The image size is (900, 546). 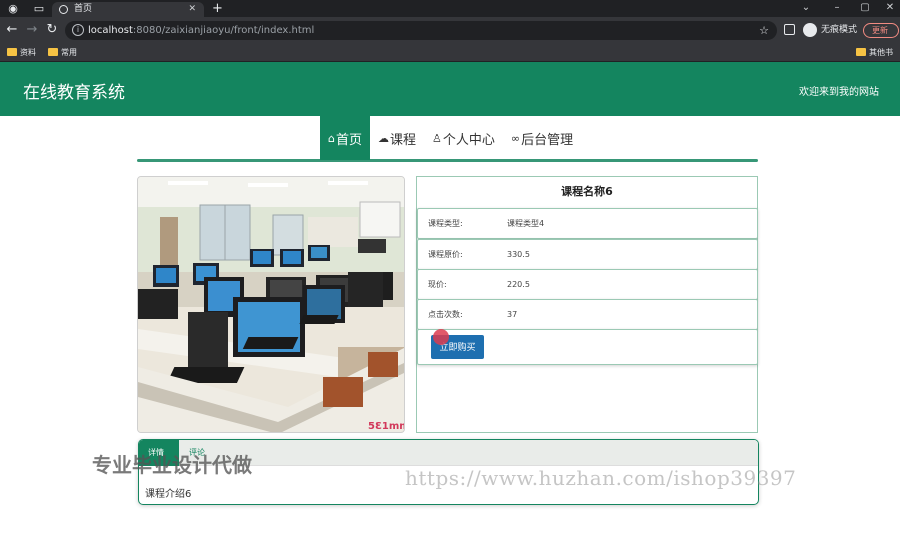 I want to click on field-value: 220.5, so click(x=518, y=284).